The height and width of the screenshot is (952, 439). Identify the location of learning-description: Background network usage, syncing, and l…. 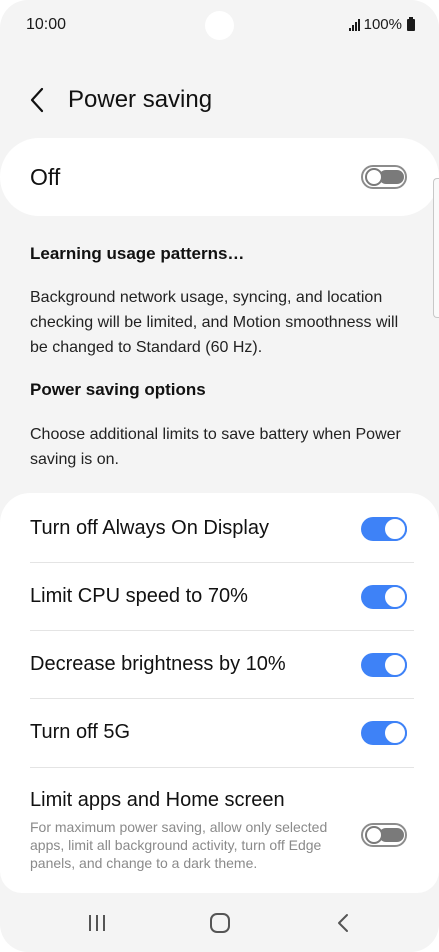
(214, 322).